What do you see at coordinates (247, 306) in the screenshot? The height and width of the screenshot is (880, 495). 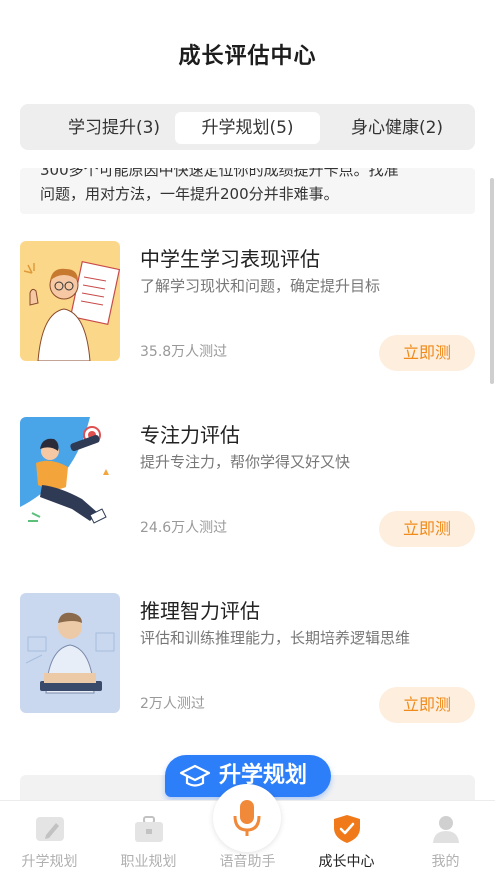 I see `assessment-card: 中学生学习表现评估 了解学习现状和问题，确定提升目标 35.8万人测过 立即测` at bounding box center [247, 306].